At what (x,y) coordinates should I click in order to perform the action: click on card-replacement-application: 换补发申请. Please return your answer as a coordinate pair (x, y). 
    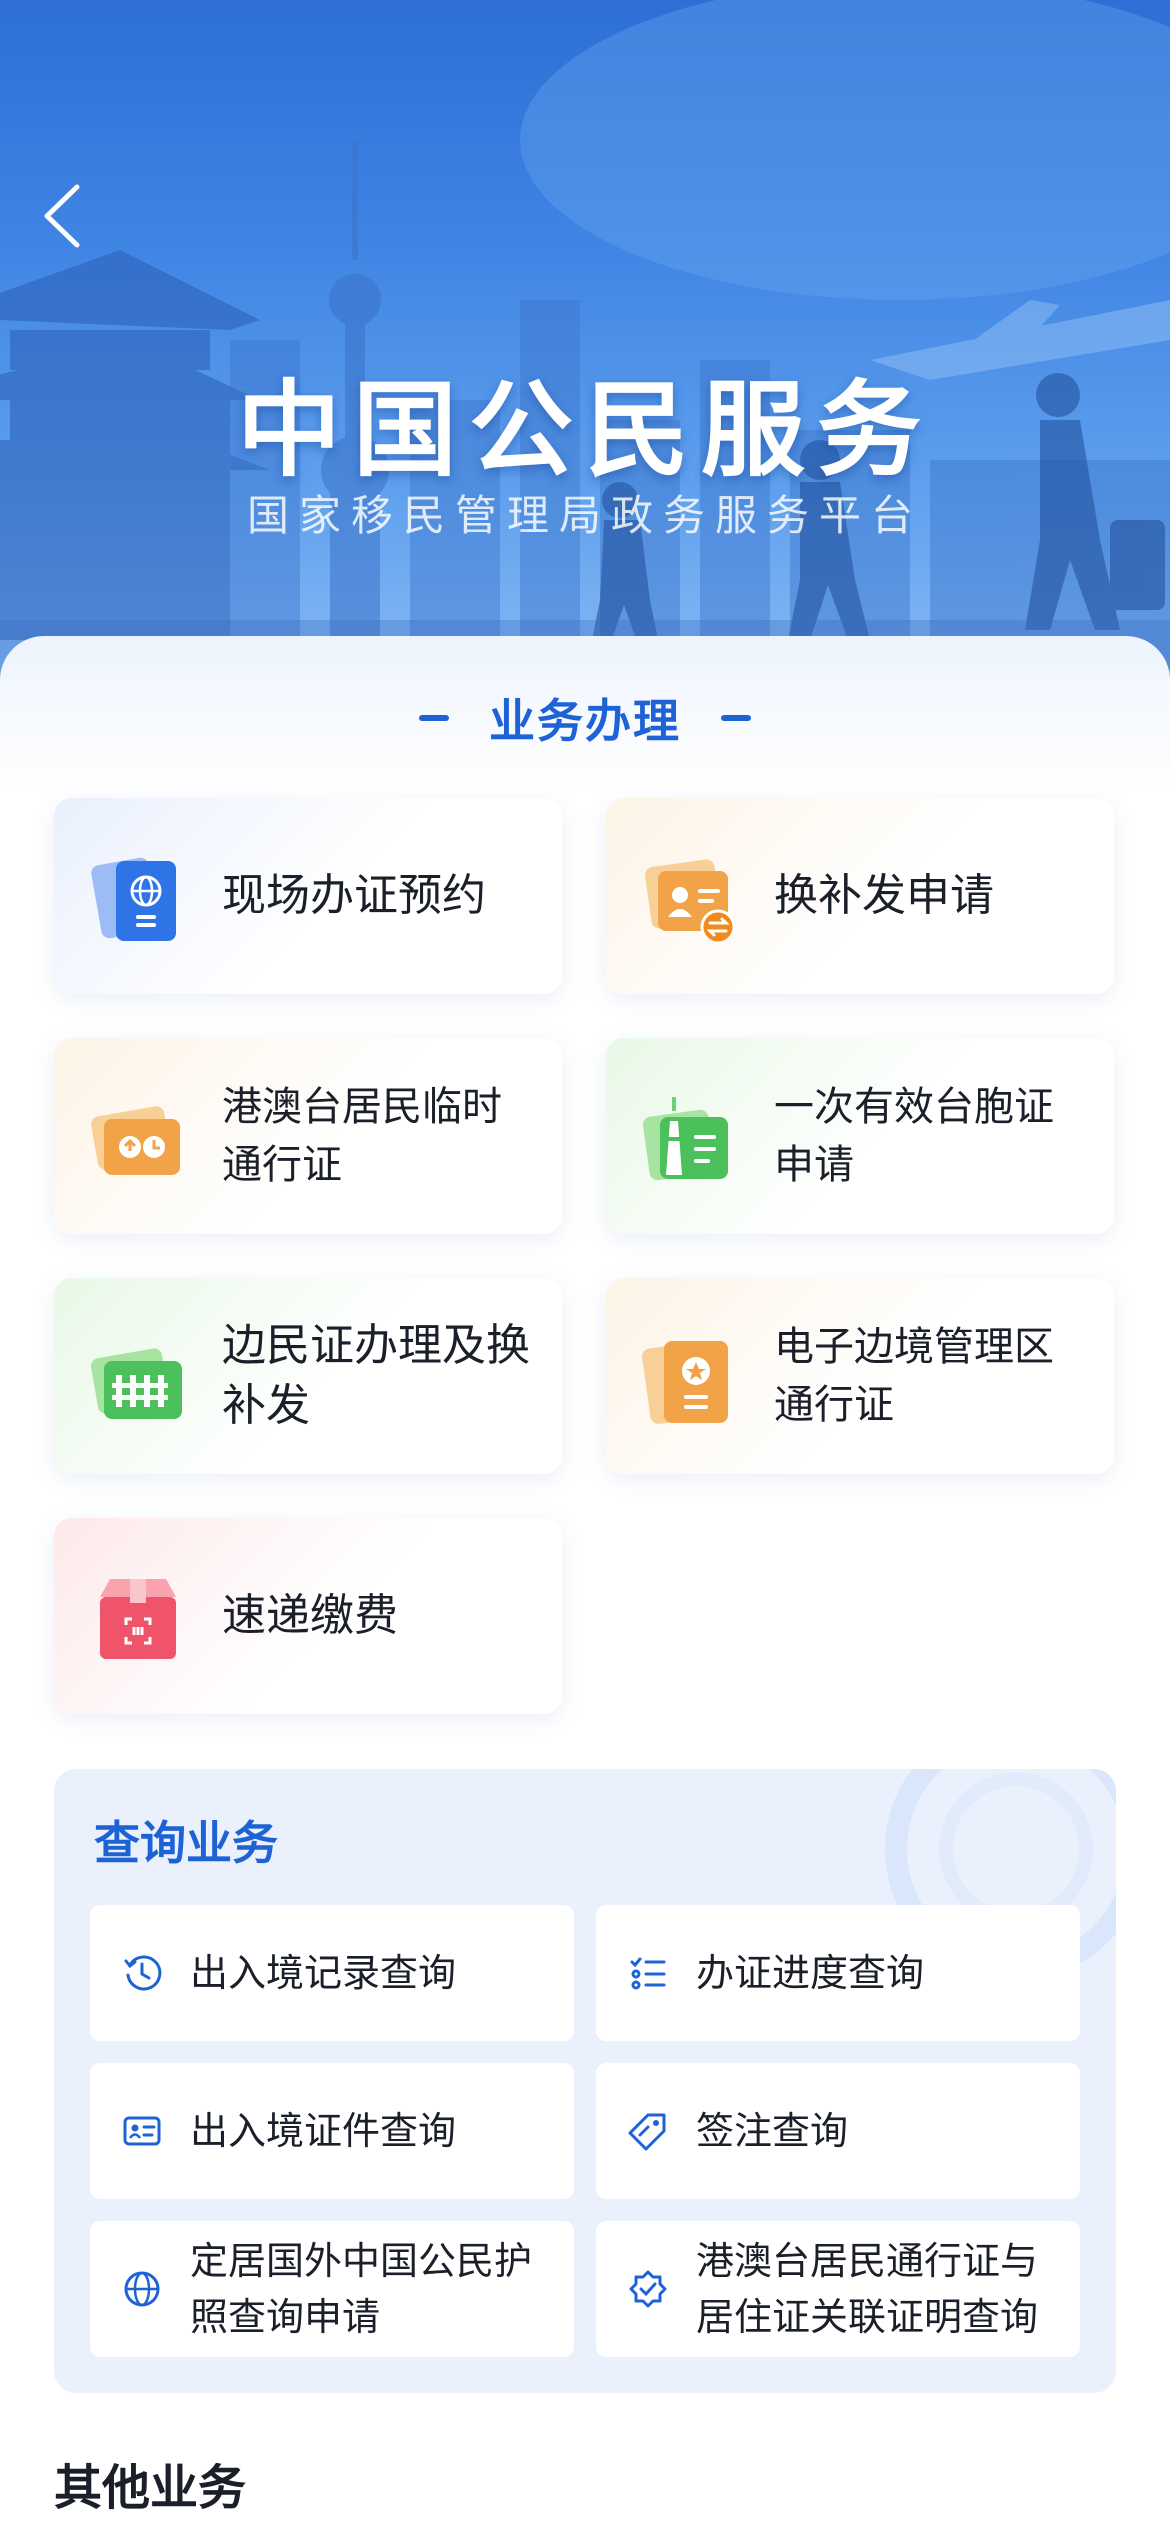
    Looking at the image, I should click on (860, 896).